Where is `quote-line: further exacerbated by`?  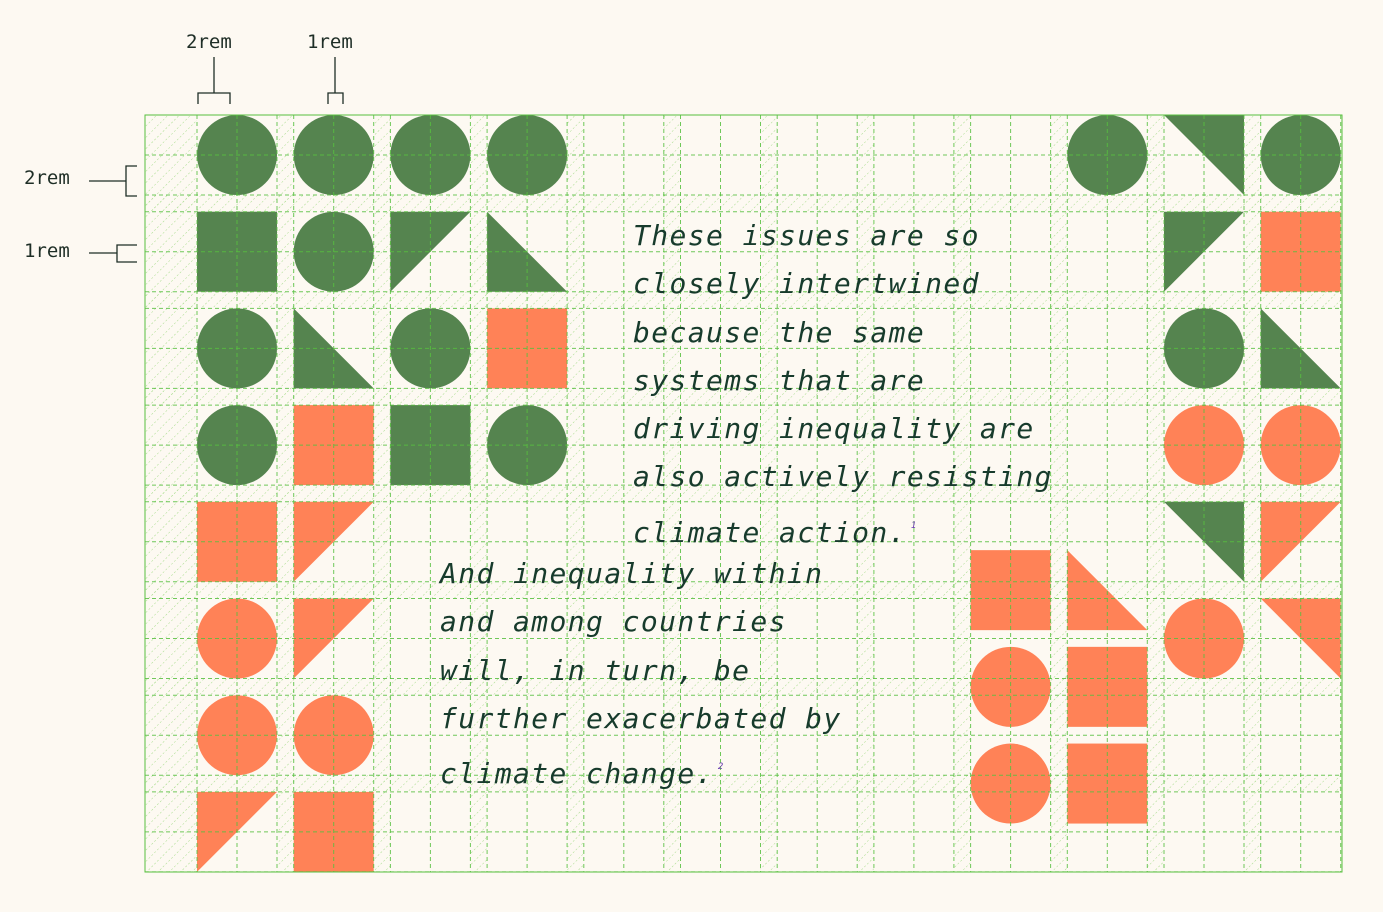
quote-line: further exacerbated by is located at coordinates (641, 718).